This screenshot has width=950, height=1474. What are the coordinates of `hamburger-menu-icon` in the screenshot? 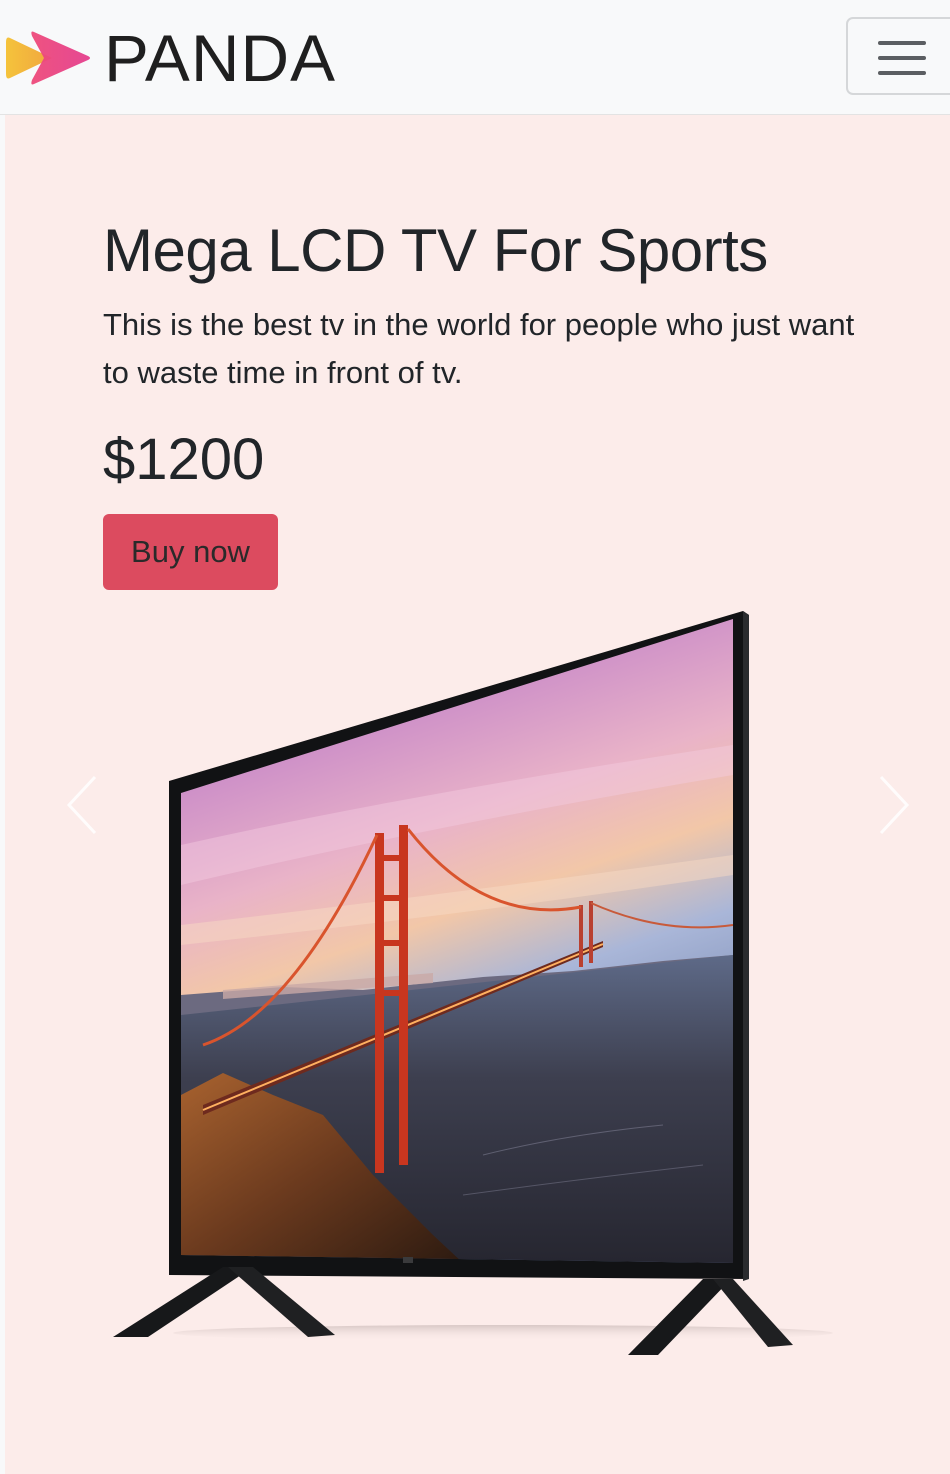 It's located at (902, 58).